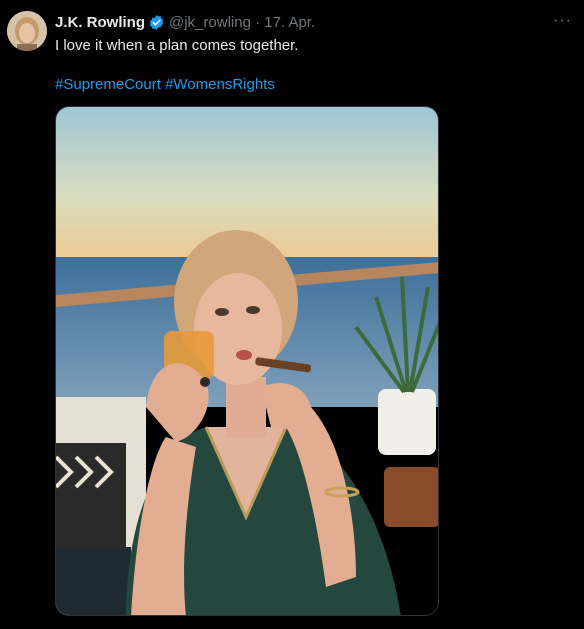 The image size is (584, 629). Describe the element at coordinates (562, 21) in the screenshot. I see `more-dots-icon: ···` at that location.